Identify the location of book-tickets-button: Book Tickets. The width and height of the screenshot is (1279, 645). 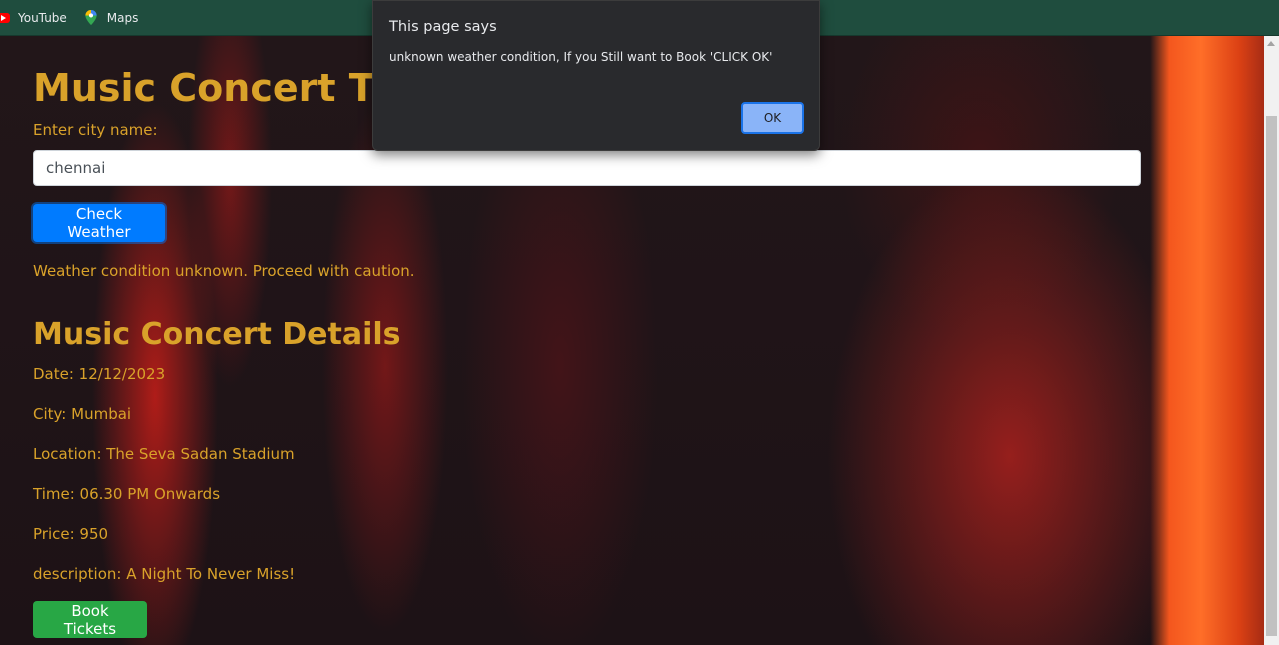
(90, 619).